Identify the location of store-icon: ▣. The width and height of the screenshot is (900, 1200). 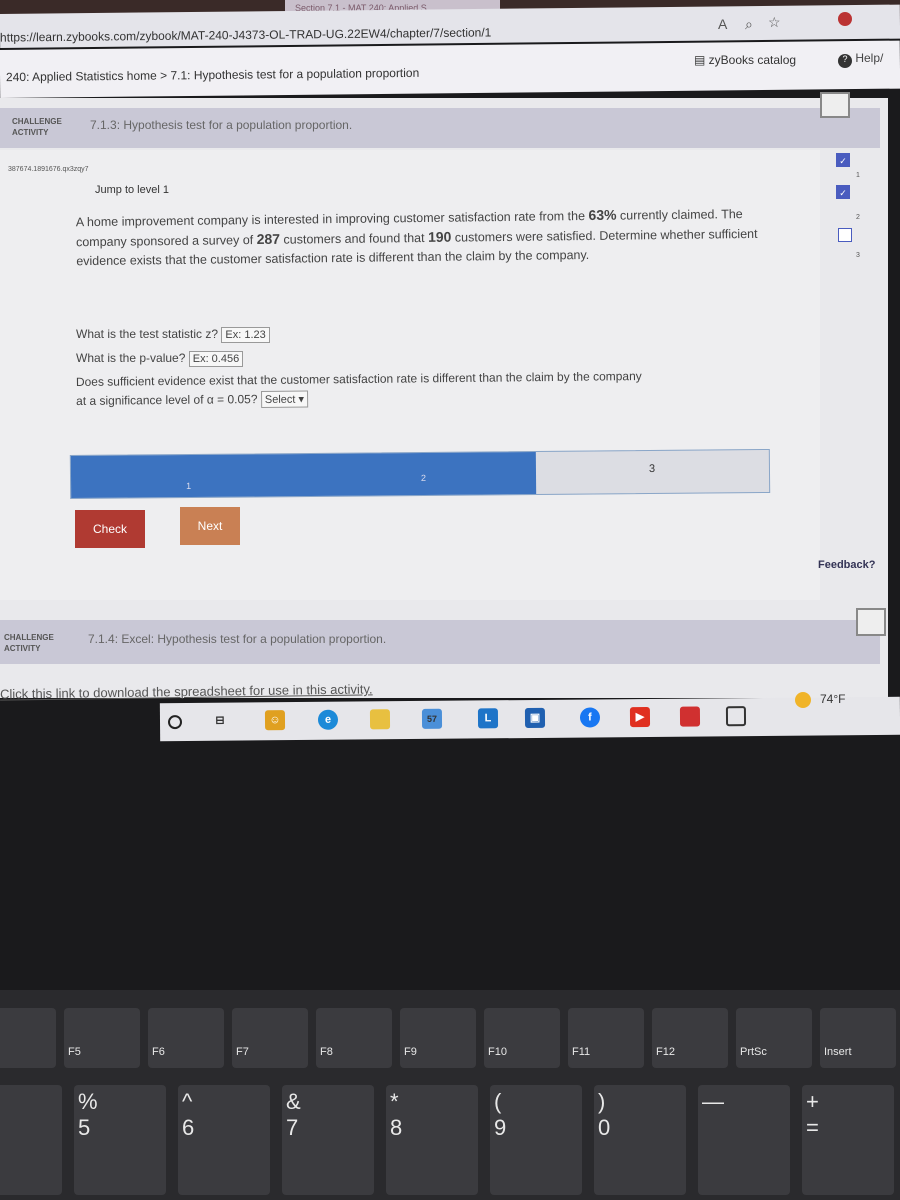
(535, 718).